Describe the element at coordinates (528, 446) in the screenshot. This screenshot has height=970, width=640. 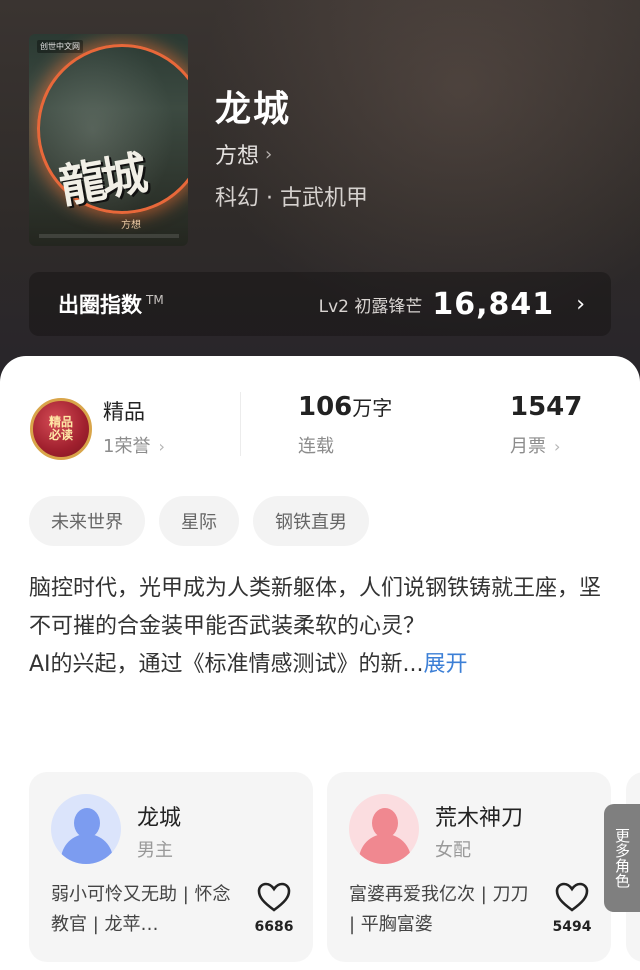
I see `monthly-tickets-label: 月票` at that location.